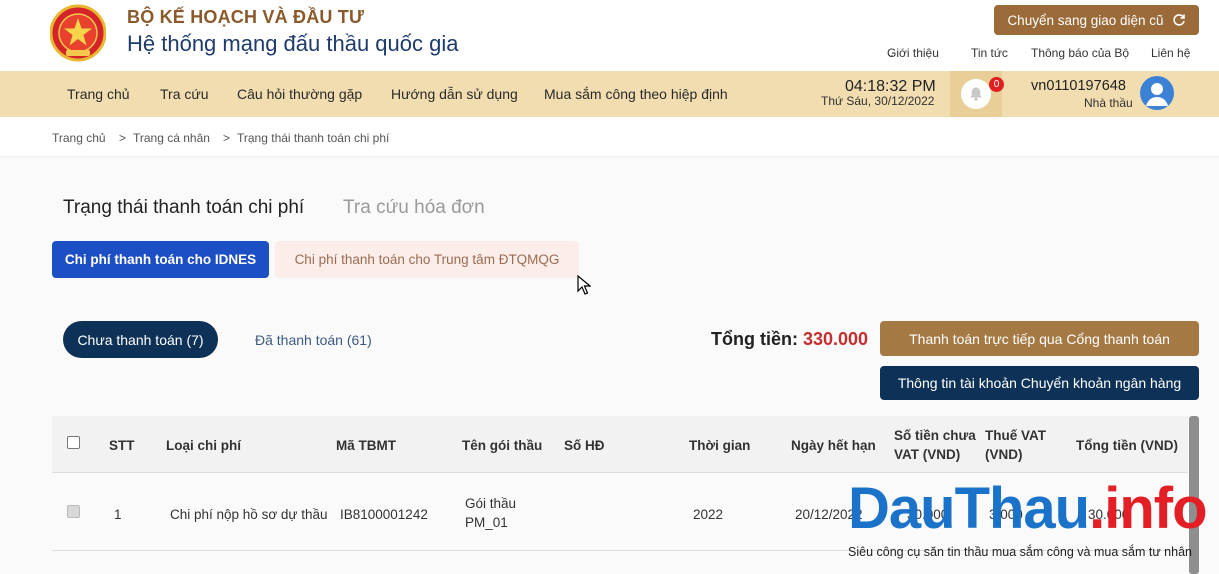 This screenshot has width=1219, height=574. Describe the element at coordinates (1127, 445) in the screenshot. I see `header-total: Tổng tiền (VND)` at that location.